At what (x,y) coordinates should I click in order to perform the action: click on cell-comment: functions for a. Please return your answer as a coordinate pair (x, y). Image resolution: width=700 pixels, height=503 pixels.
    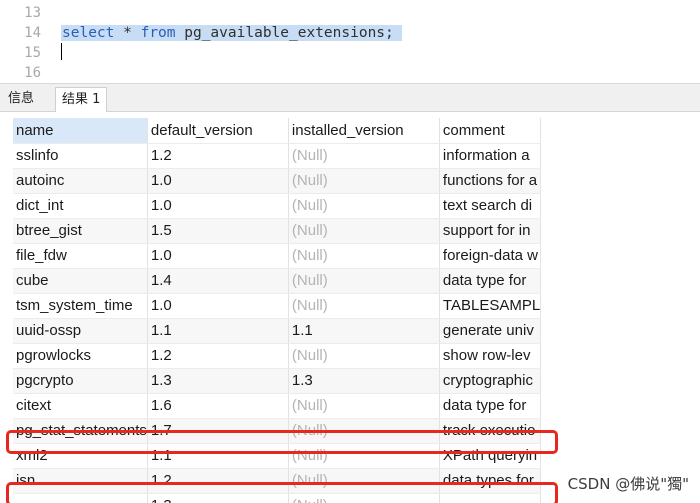
    Looking at the image, I should click on (490, 181).